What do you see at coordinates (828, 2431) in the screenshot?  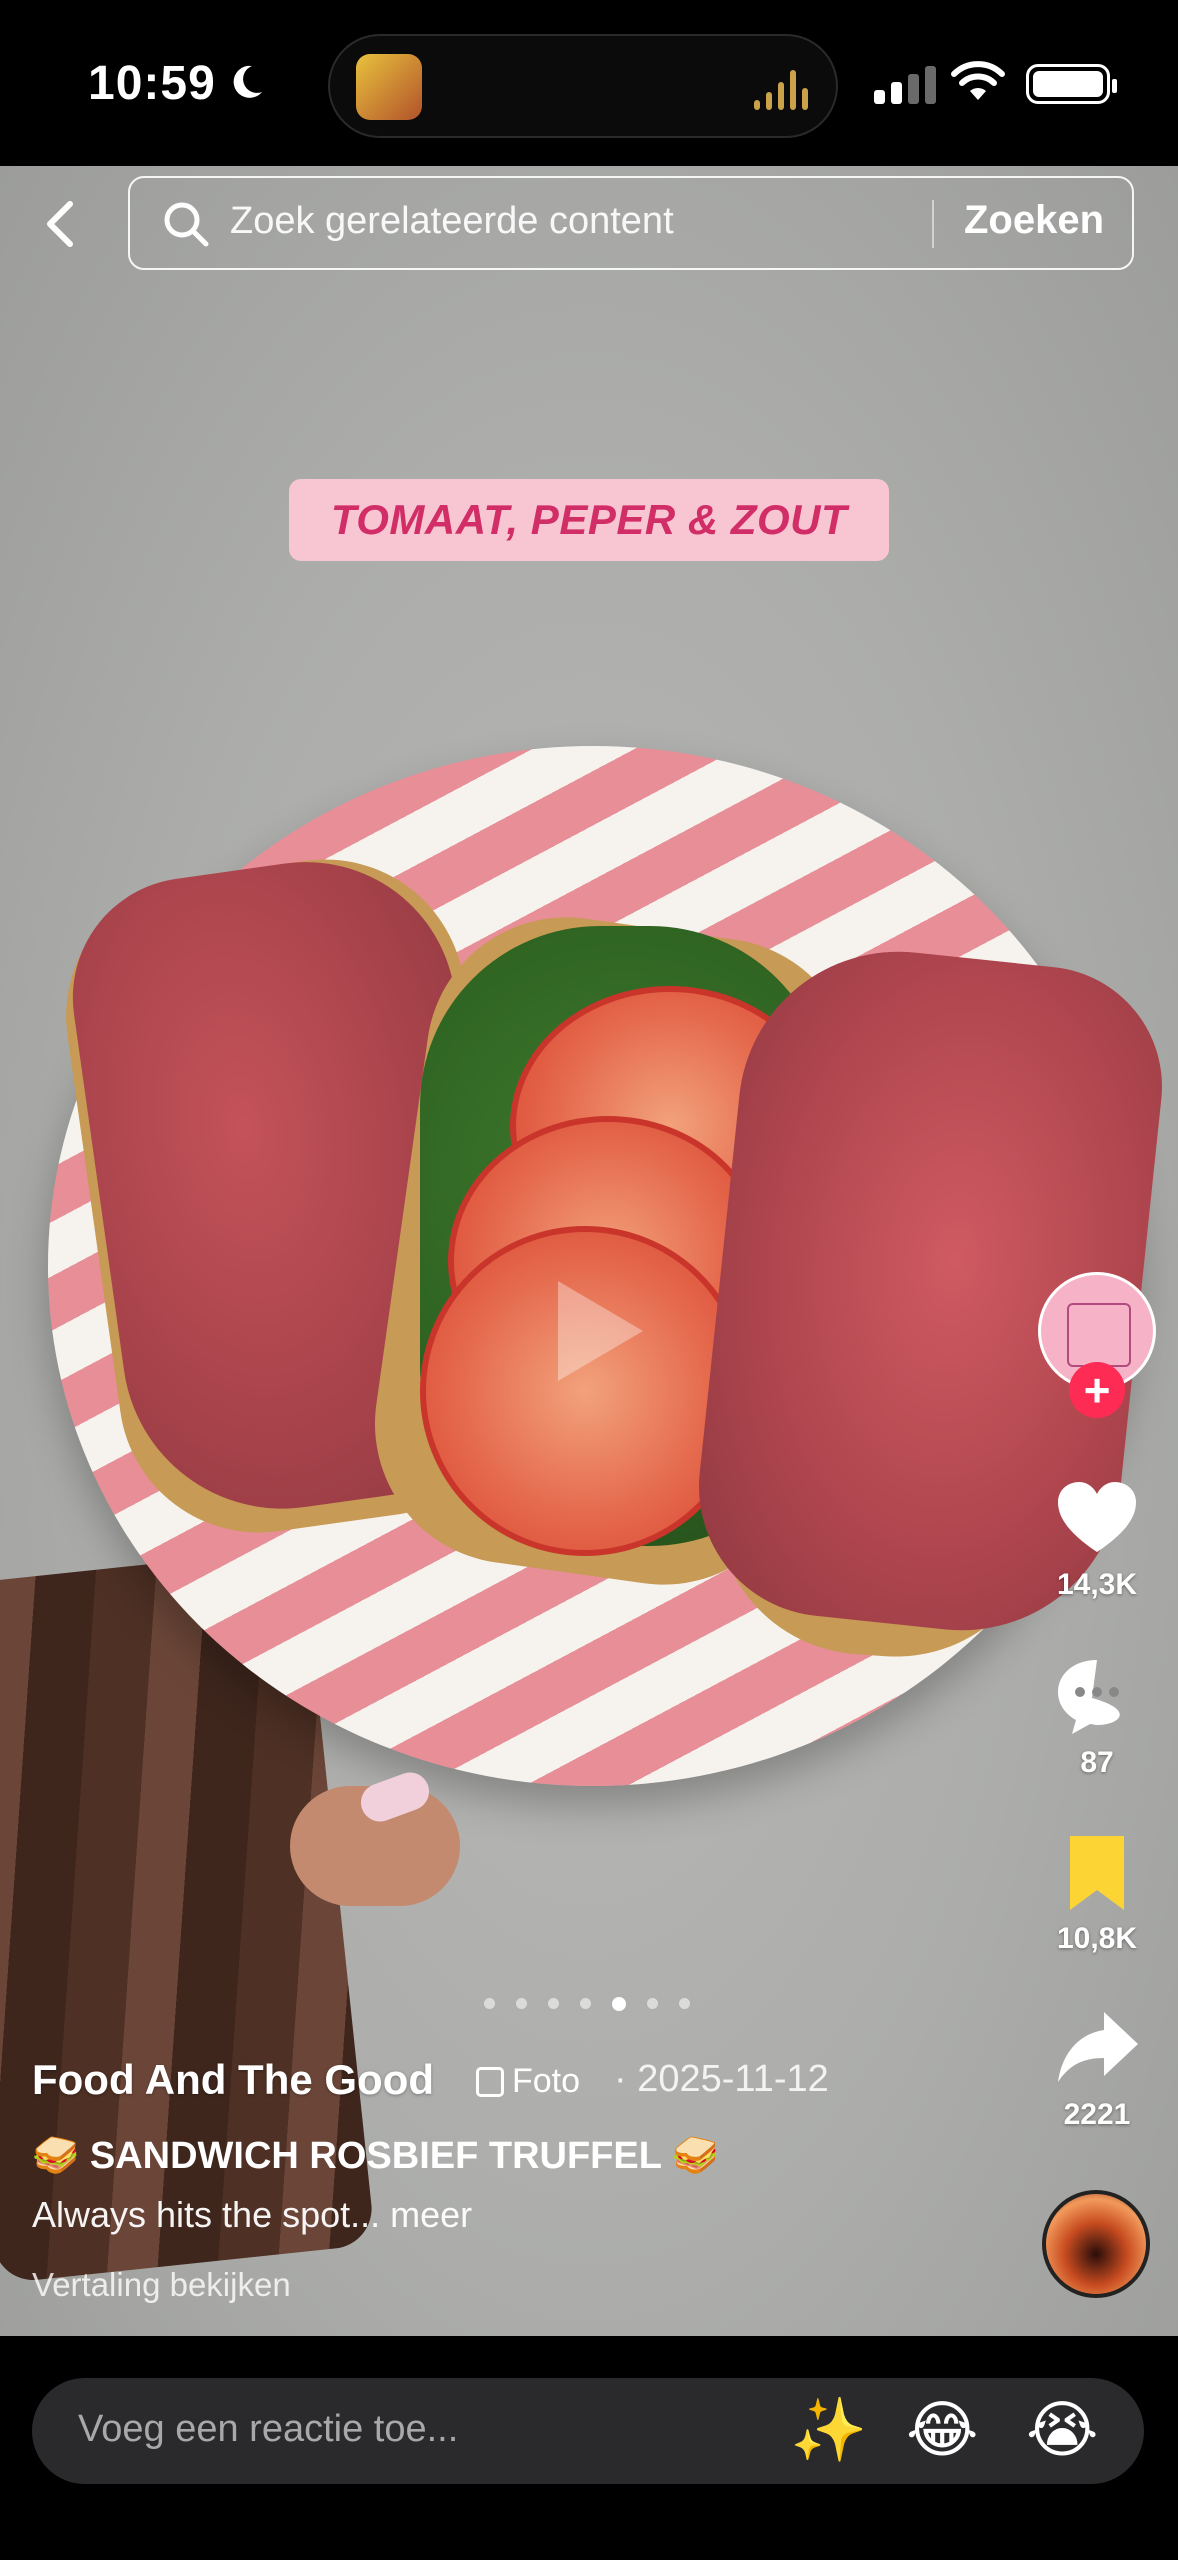 I see `sparkles-emoji-button: ✨` at bounding box center [828, 2431].